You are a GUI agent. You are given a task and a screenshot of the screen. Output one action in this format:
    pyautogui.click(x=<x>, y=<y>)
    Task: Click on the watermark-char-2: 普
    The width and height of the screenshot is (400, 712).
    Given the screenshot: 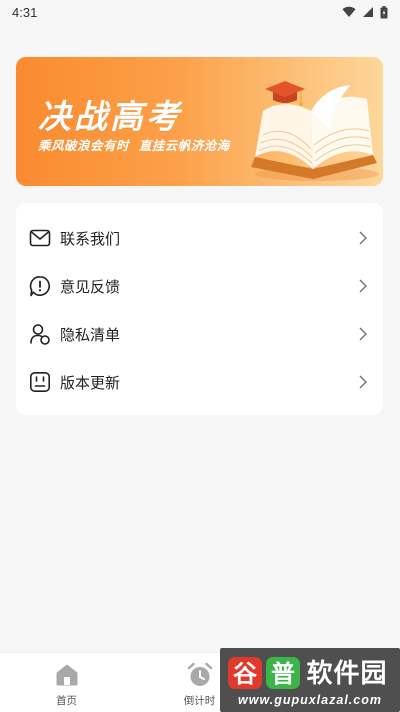 What is the action you would take?
    pyautogui.click(x=283, y=674)
    